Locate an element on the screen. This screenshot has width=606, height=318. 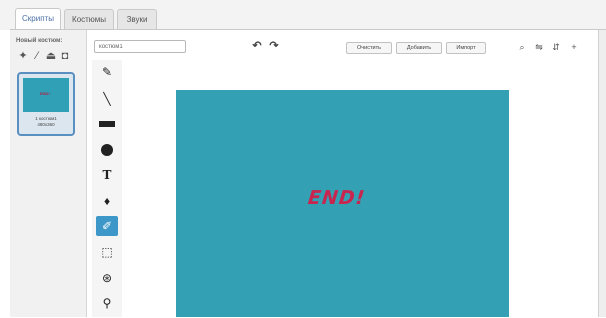
costume-number: 1 is located at coordinates (36, 118).